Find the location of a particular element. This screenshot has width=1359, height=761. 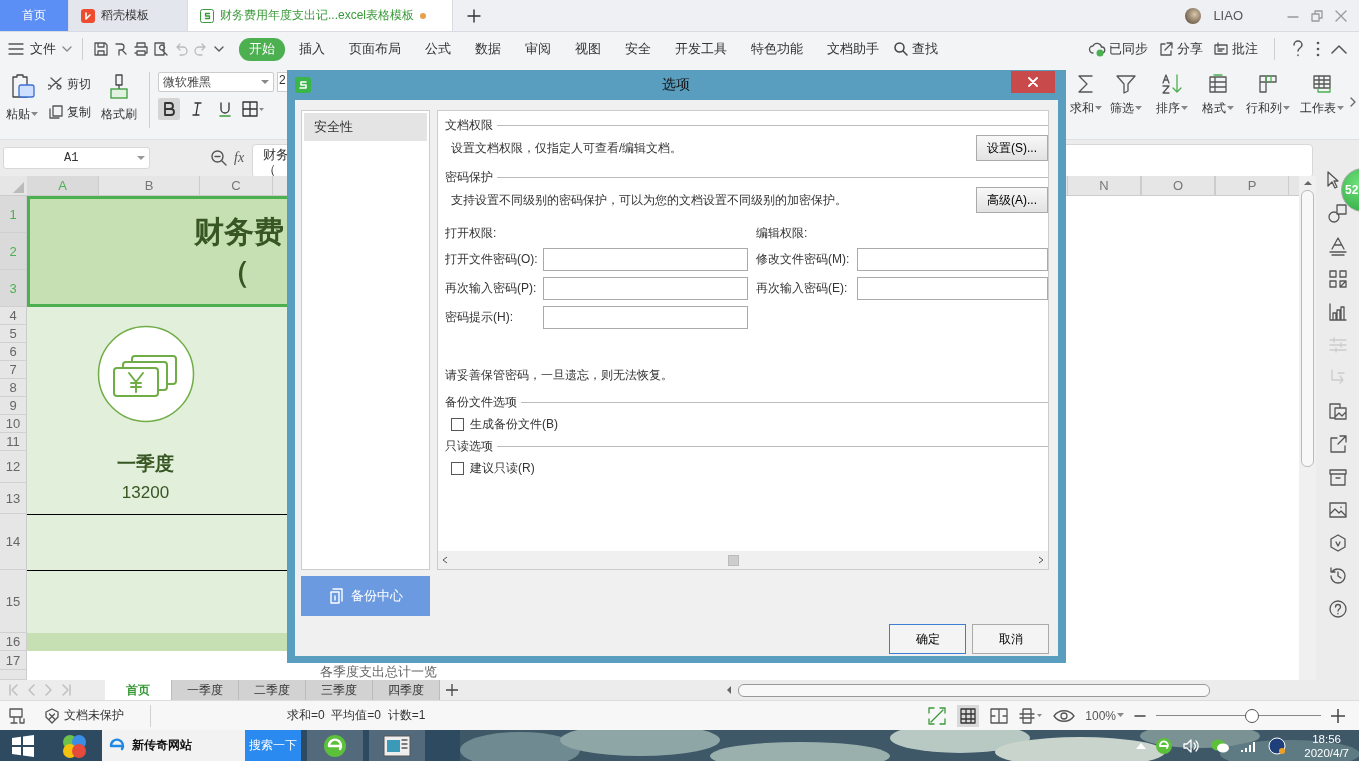

ribbon-button: 格式 is located at coordinates (1218, 108).